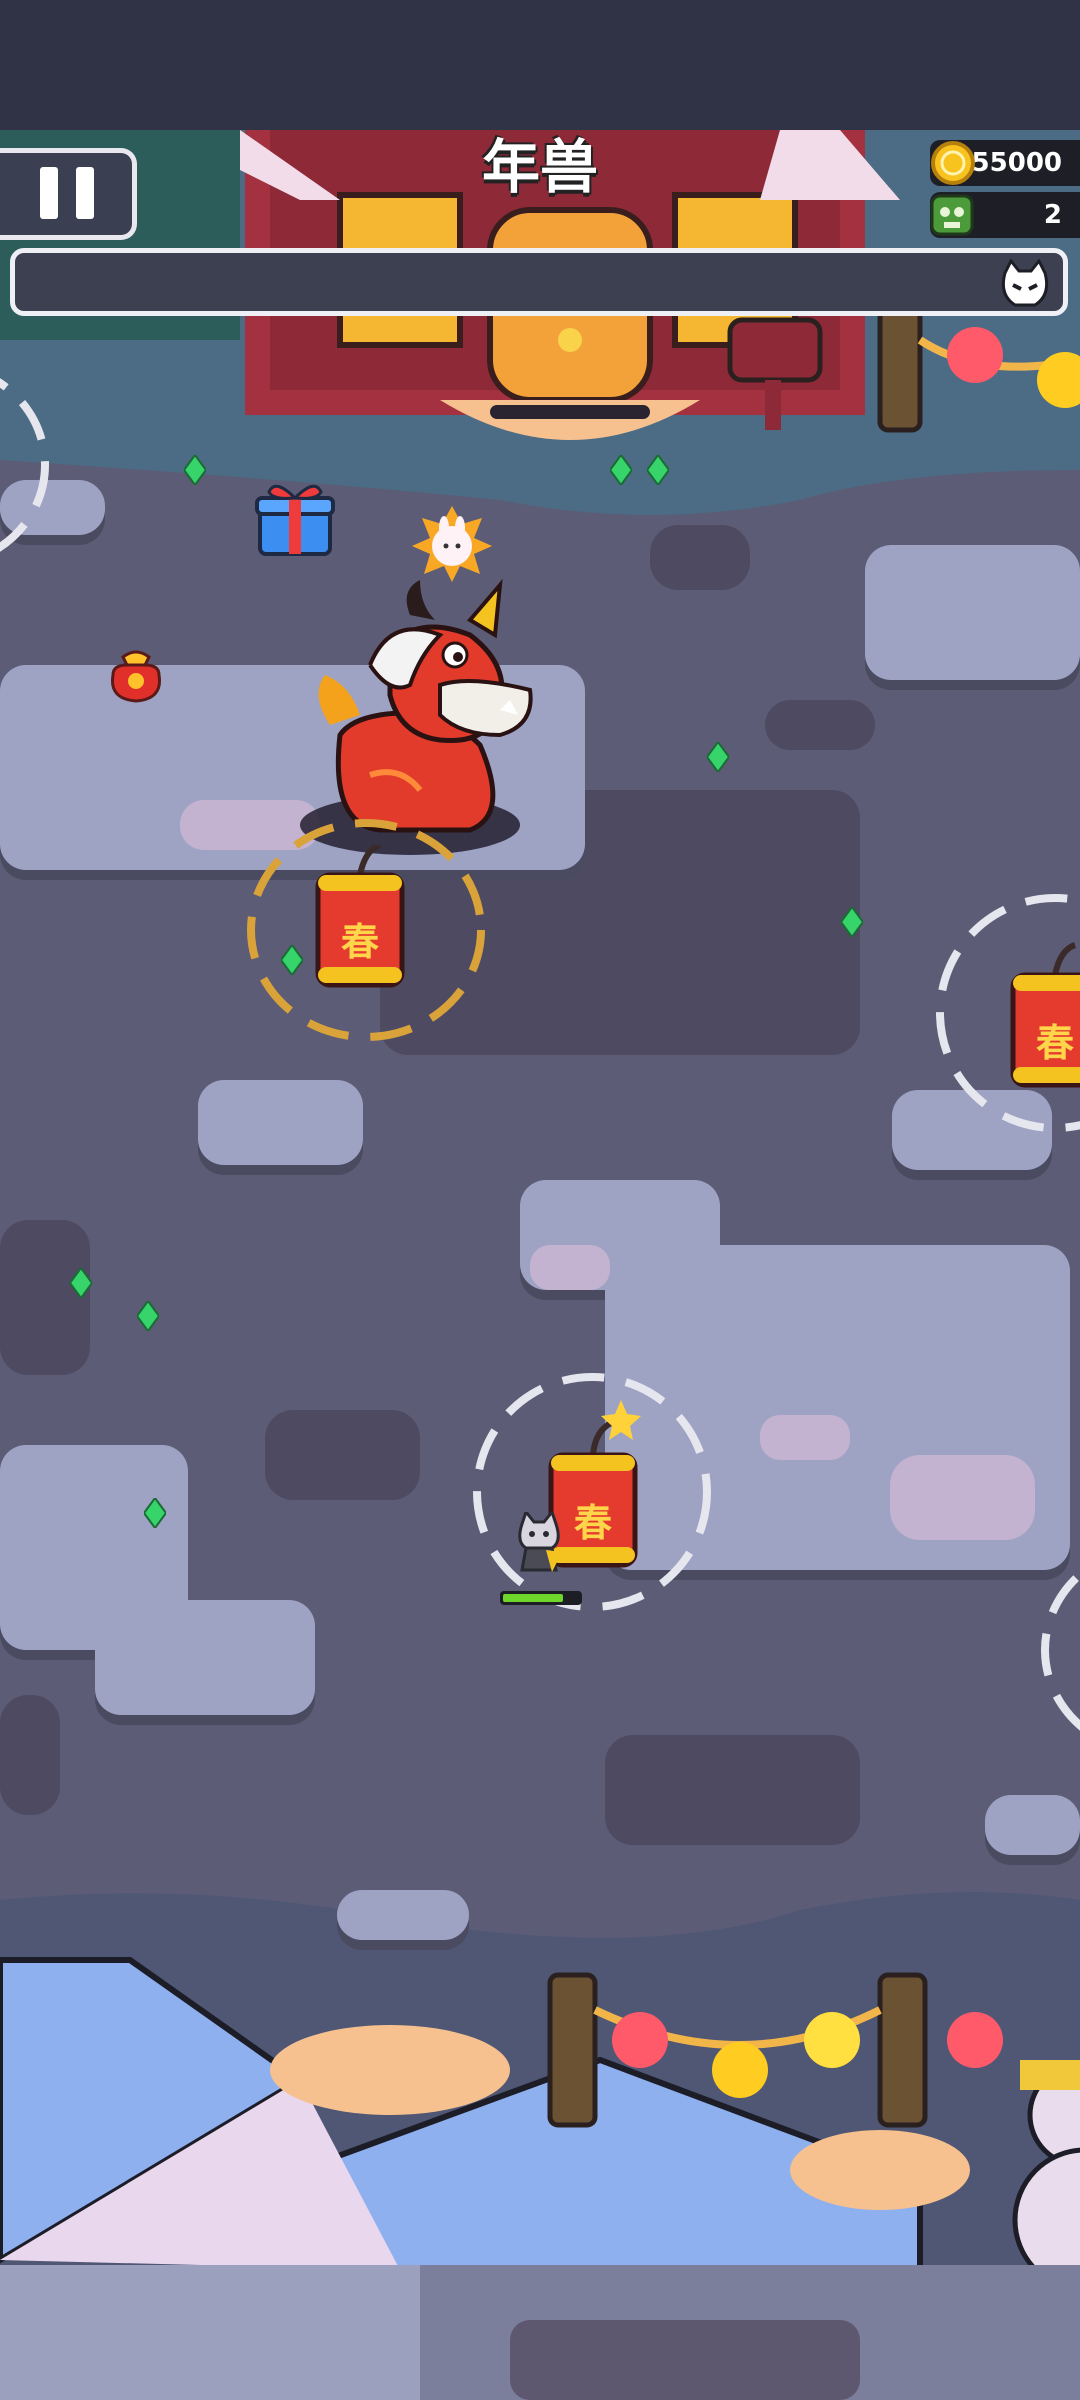 The height and width of the screenshot is (2400, 1080). Describe the element at coordinates (539, 167) in the screenshot. I see `boss-name: 年兽` at that location.